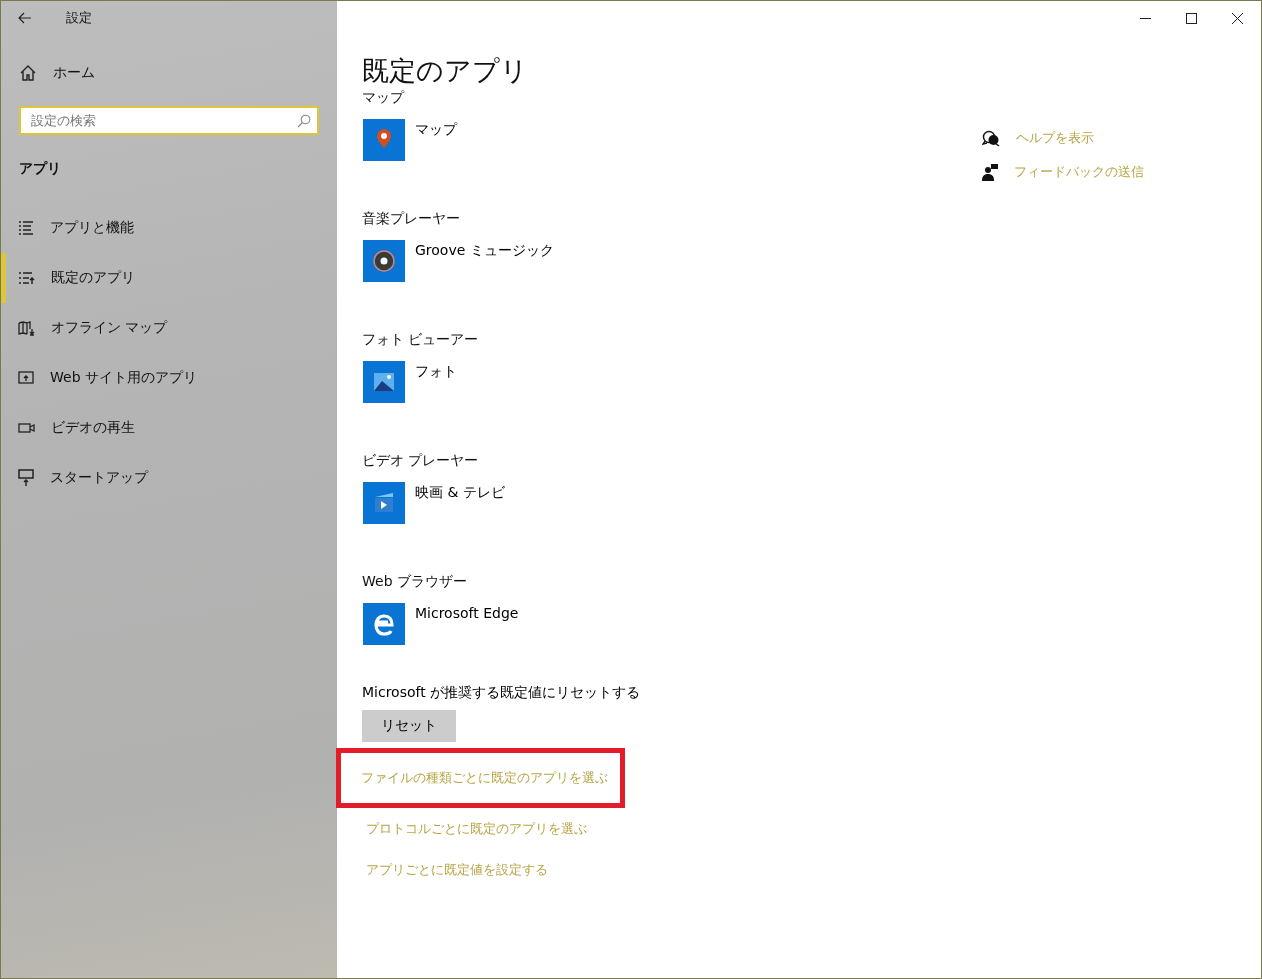 This screenshot has width=1262, height=979. Describe the element at coordinates (40, 169) in the screenshot. I see `section-heading: アプリ` at that location.